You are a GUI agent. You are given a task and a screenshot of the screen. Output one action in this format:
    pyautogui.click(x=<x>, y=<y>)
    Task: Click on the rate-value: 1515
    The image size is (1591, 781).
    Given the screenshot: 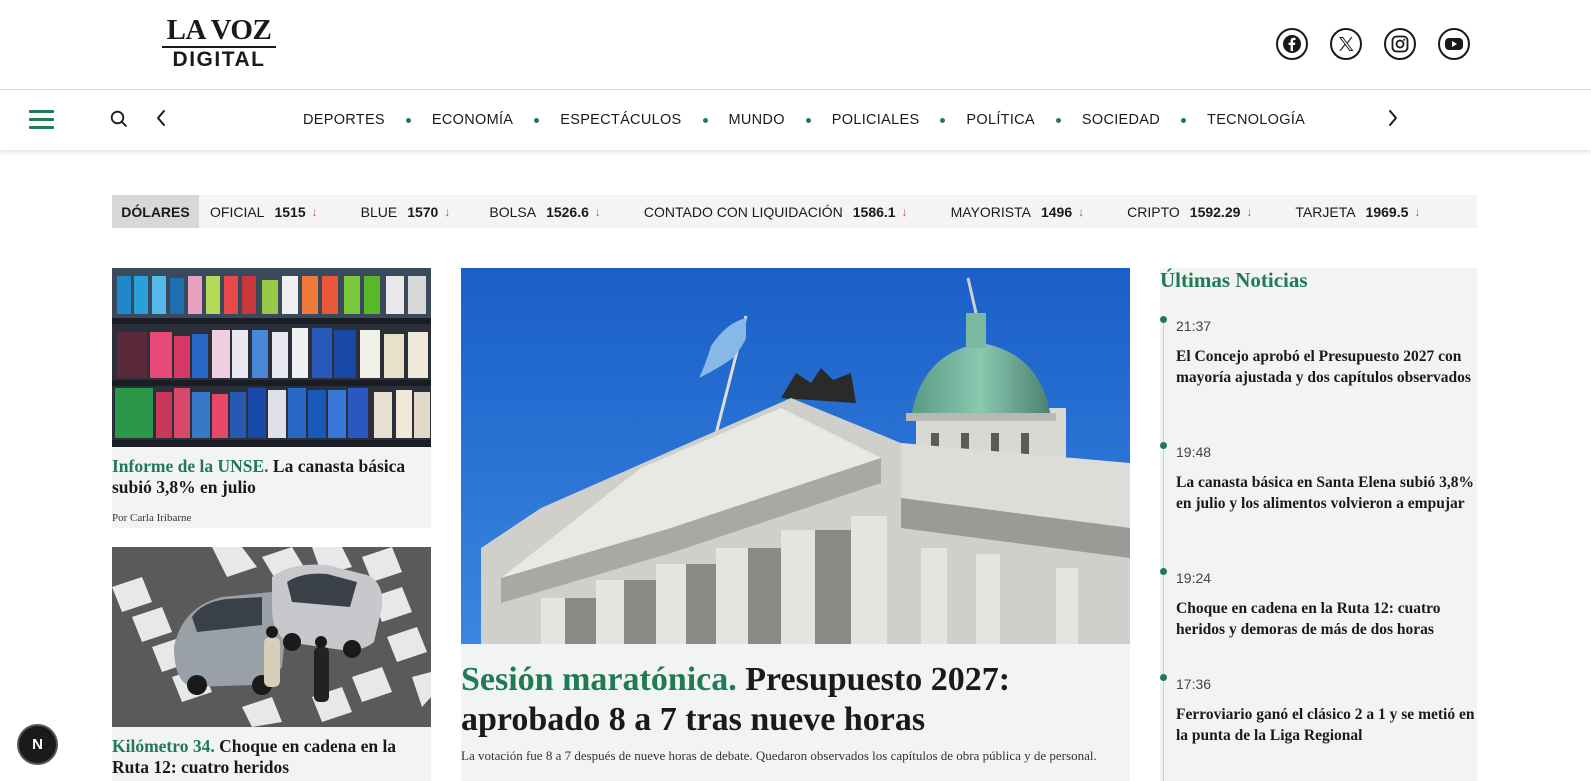 What is the action you would take?
    pyautogui.click(x=290, y=211)
    